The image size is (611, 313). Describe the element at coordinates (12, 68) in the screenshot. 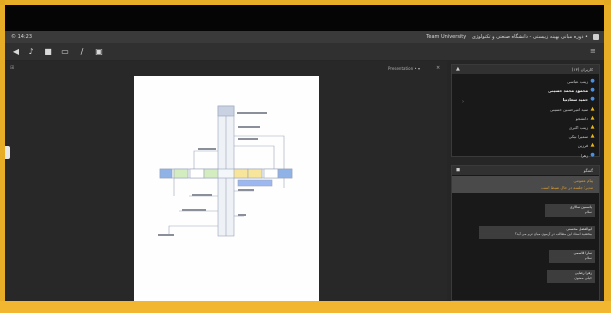

I see `stage-grid-icon: ⊞` at that location.